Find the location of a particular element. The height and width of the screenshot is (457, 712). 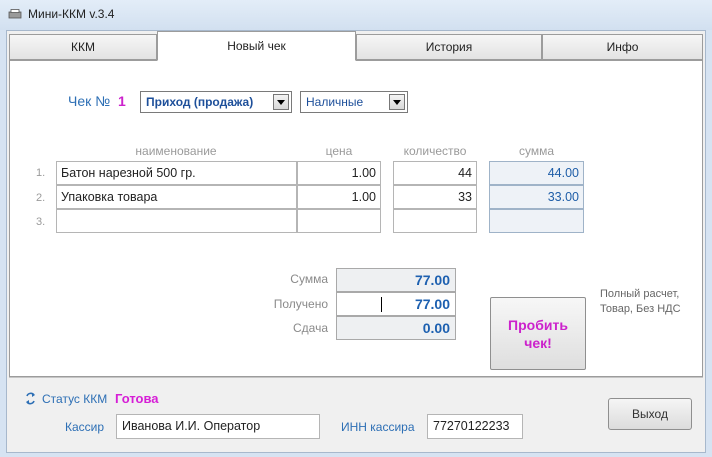

payment-type-select: Наличные is located at coordinates (354, 102).